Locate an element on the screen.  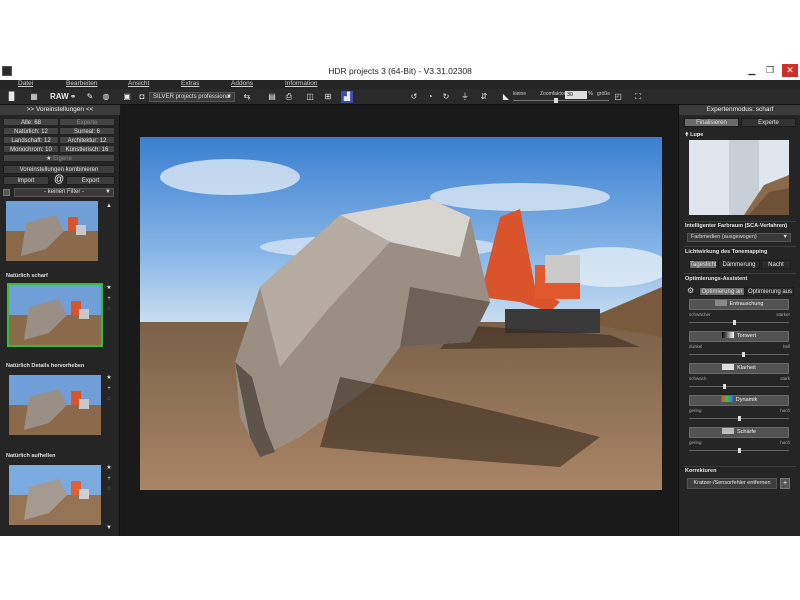
close-button: ✕ is located at coordinates (790, 70).